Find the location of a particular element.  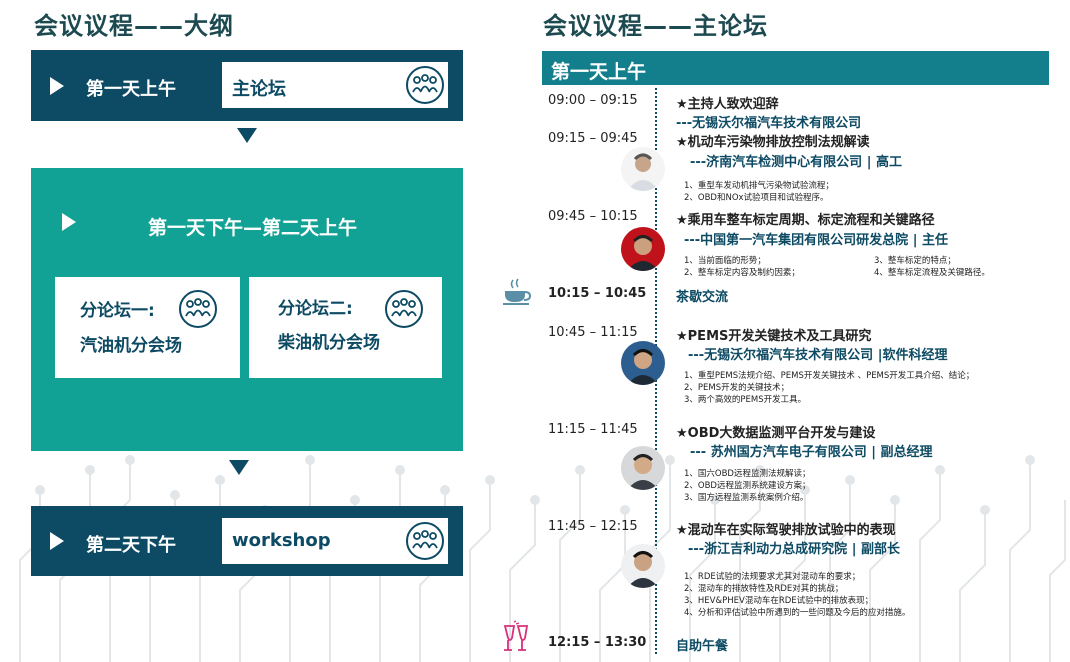

session-note: 1、RDE试验的法规要求尤其对混动车的要求； is located at coordinates (772, 577).